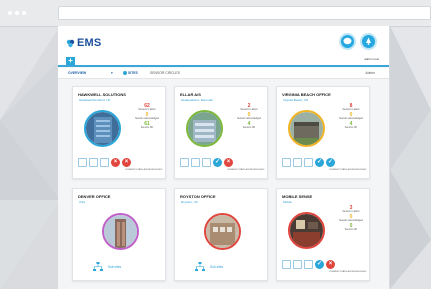  Describe the element at coordinates (351, 227) in the screenshot. I see `stat-ok: 0 Sensors OK` at that location.